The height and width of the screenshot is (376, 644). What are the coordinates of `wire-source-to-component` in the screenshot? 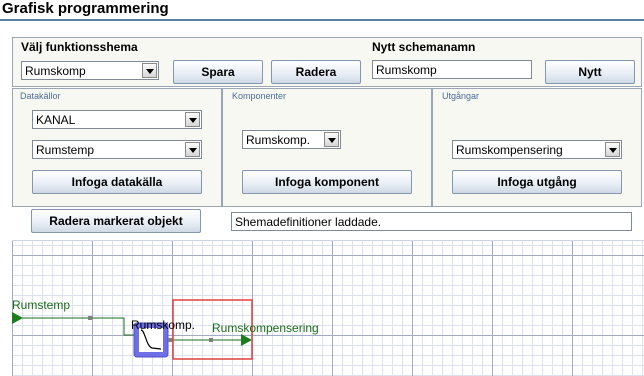 It's located at (73, 326).